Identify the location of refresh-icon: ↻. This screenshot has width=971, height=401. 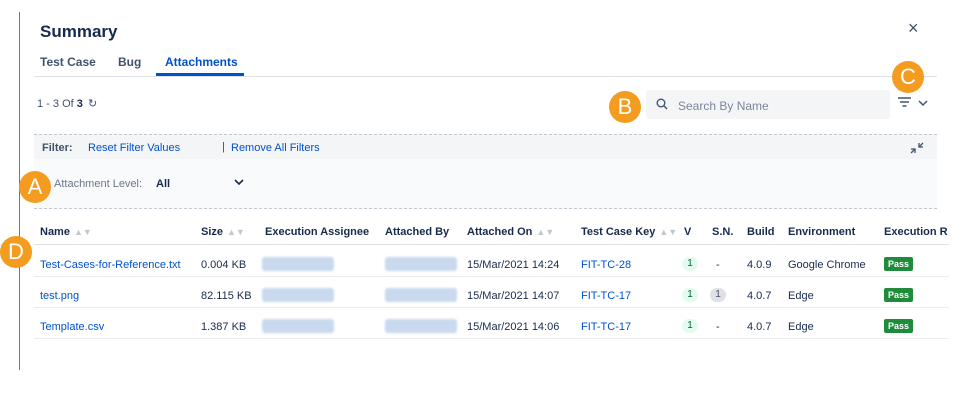
(92, 104).